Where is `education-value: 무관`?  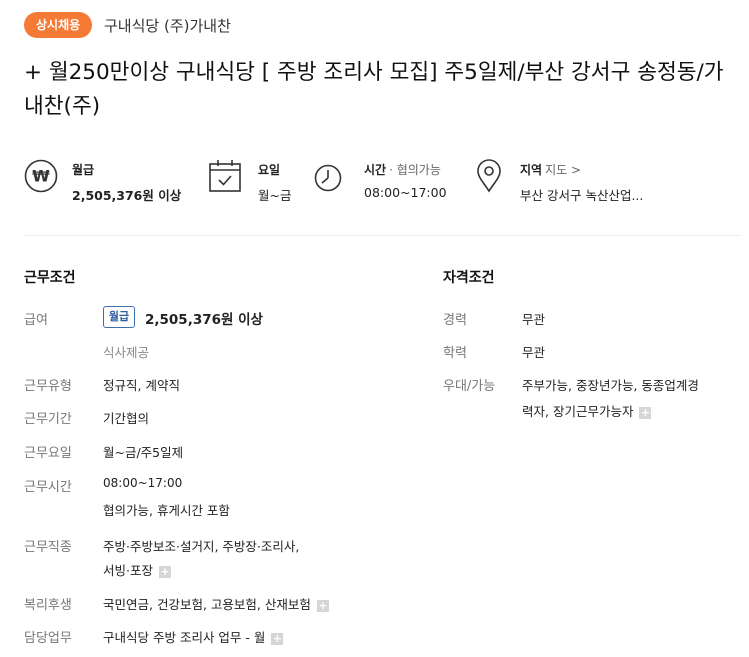
education-value: 무관 is located at coordinates (534, 352).